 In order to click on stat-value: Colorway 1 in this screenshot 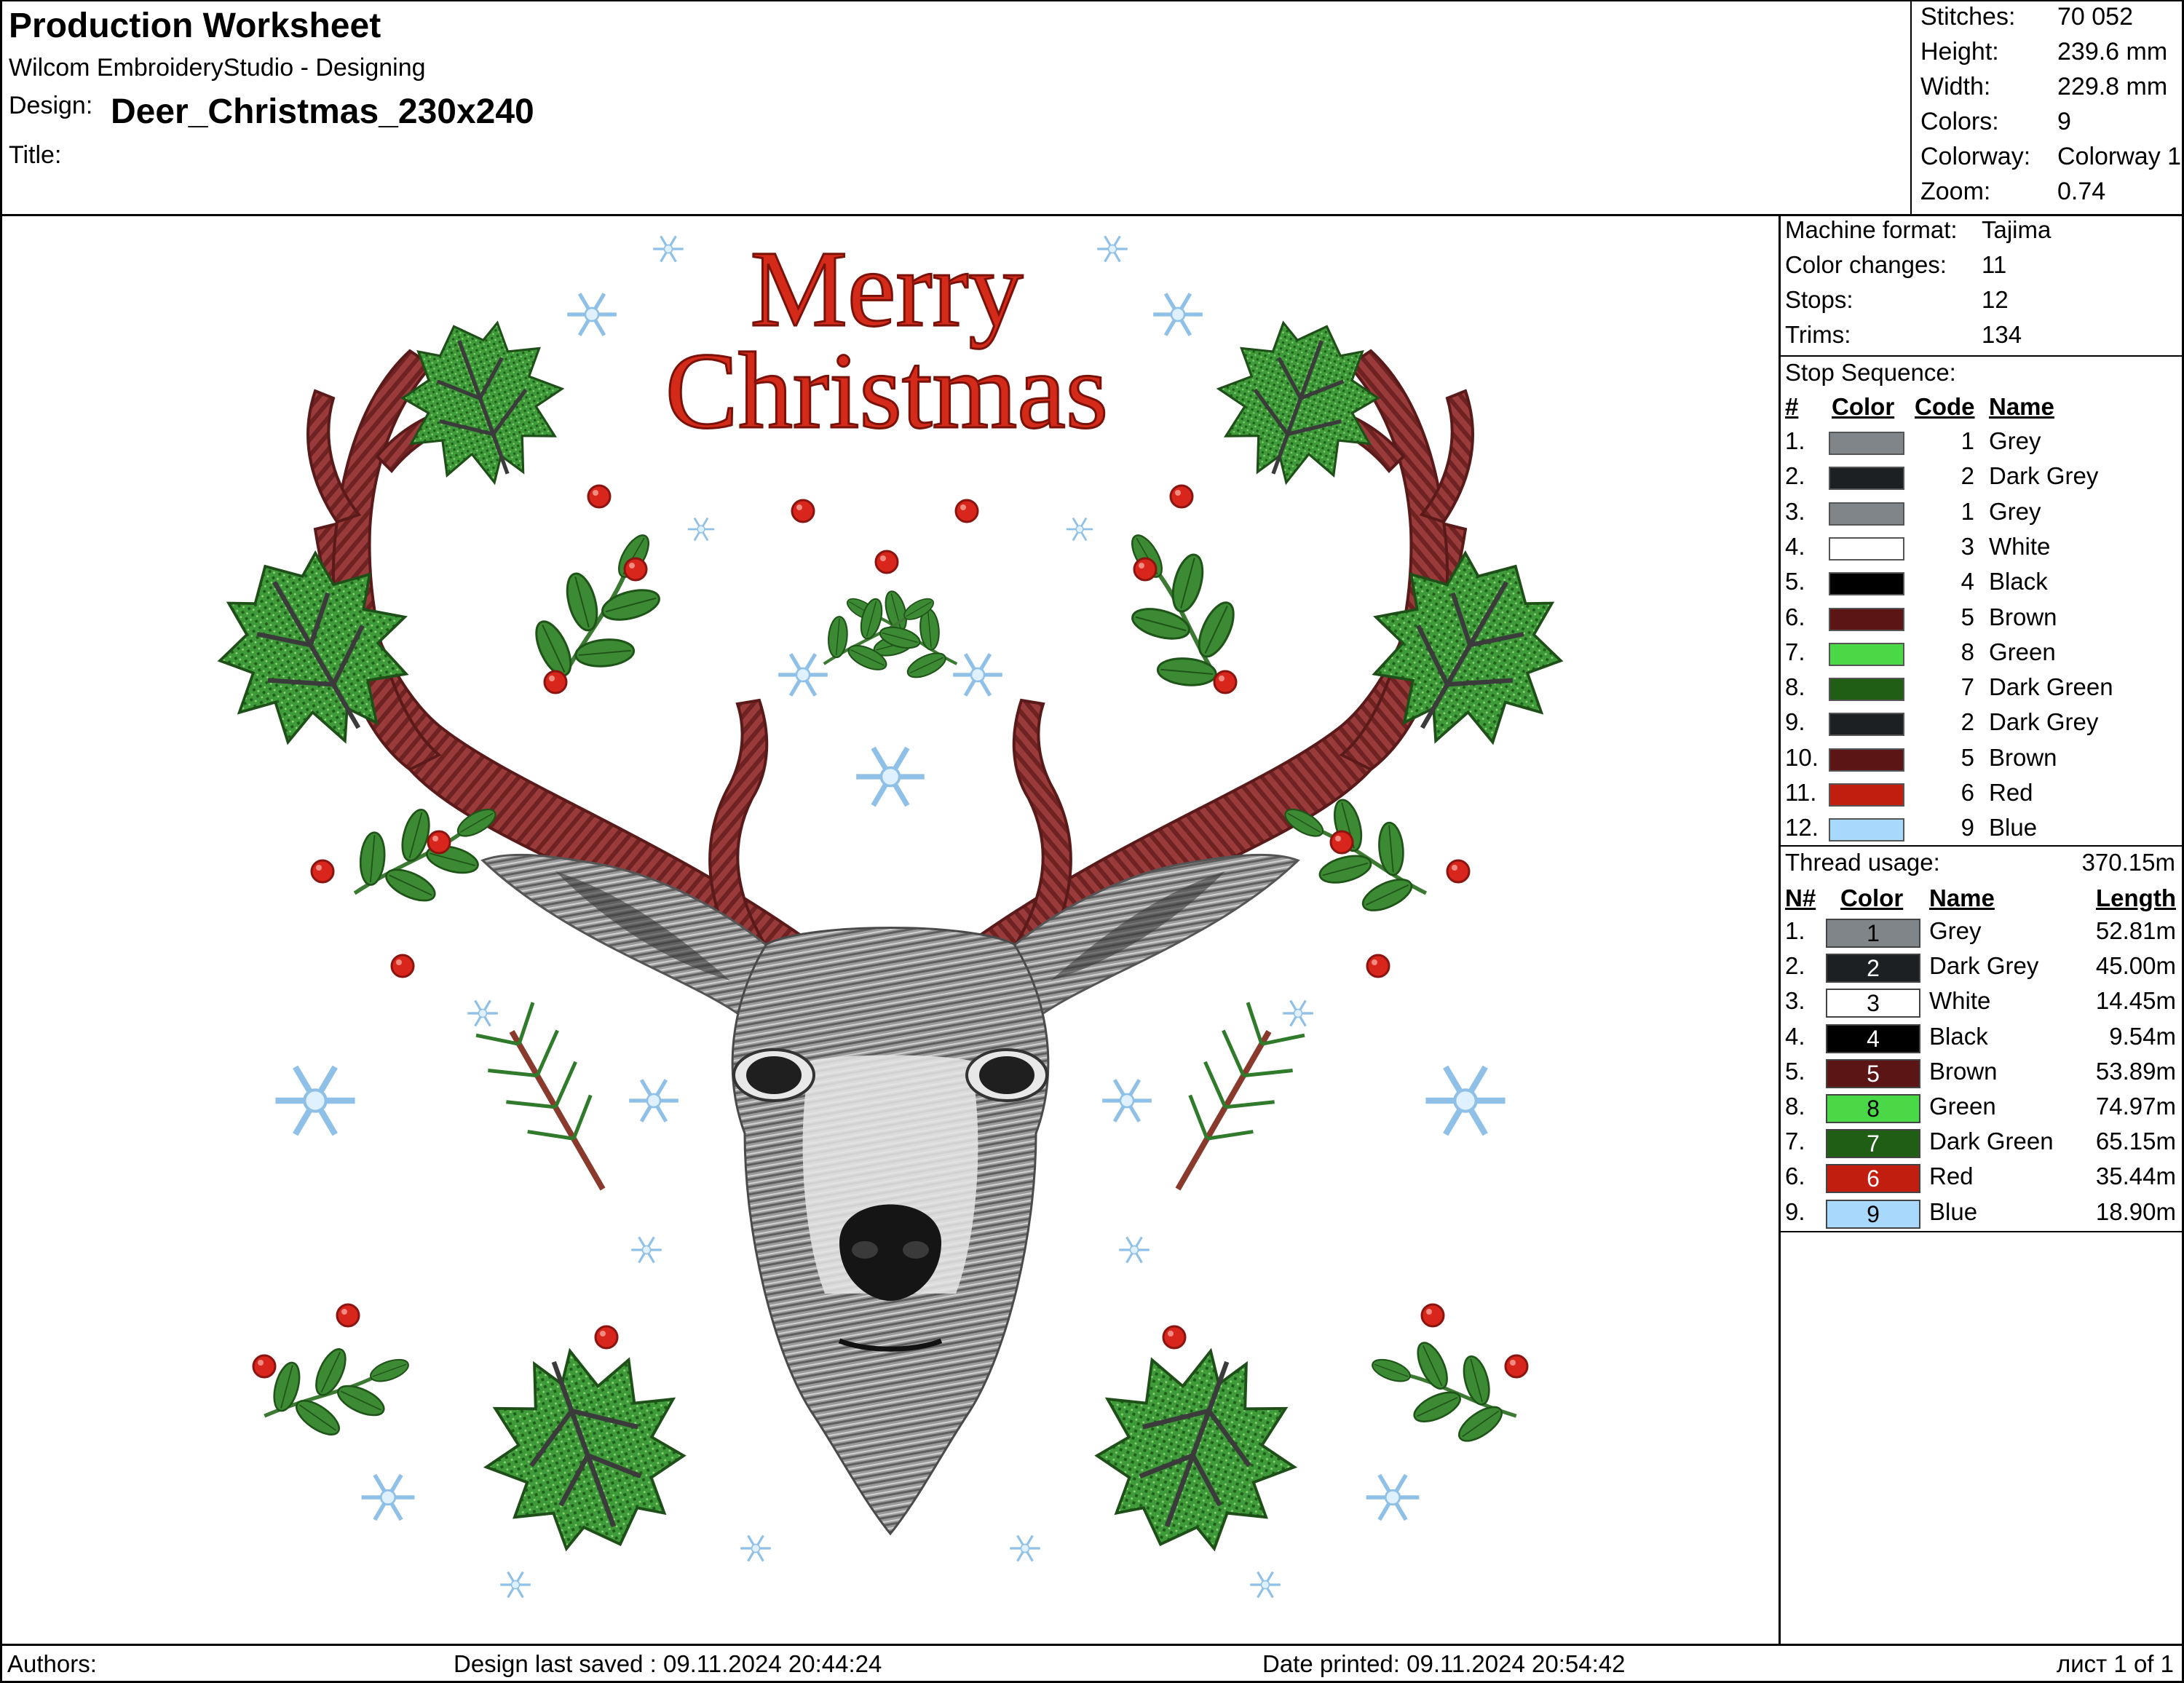, I will do `click(2119, 156)`.